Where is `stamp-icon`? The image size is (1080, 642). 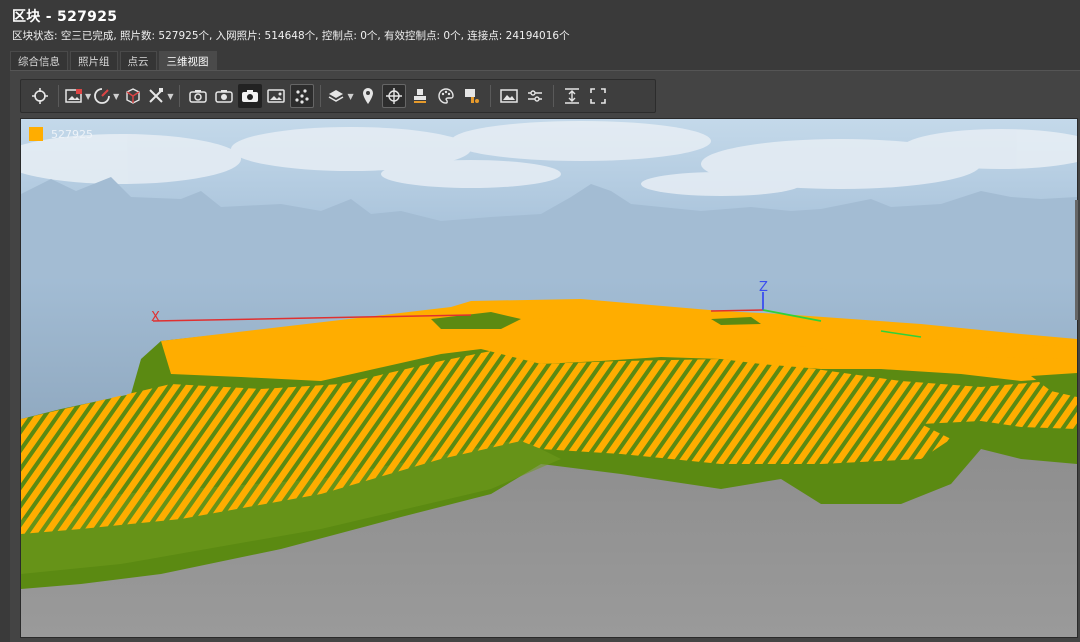
stamp-icon is located at coordinates (419, 96).